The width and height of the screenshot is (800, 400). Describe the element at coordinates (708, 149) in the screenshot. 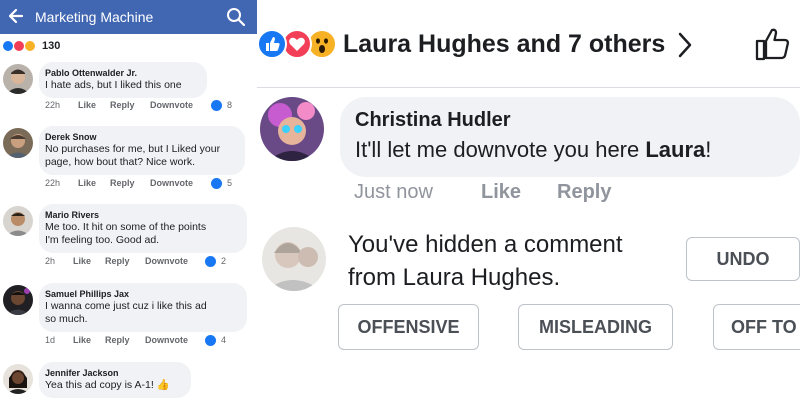

I see `comment-text-part: !` at that location.